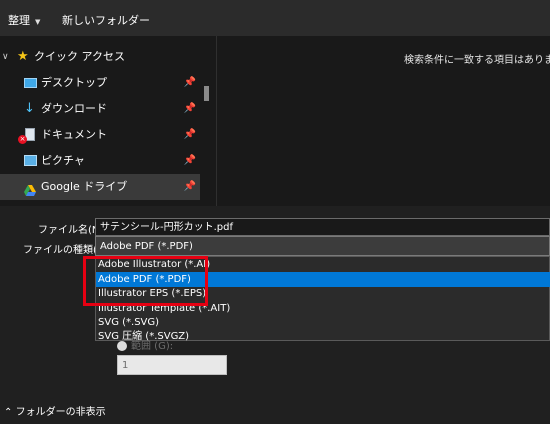  What do you see at coordinates (275, 18) in the screenshot?
I see `toolbar: 整理 ▼ 新しいフォルダー` at bounding box center [275, 18].